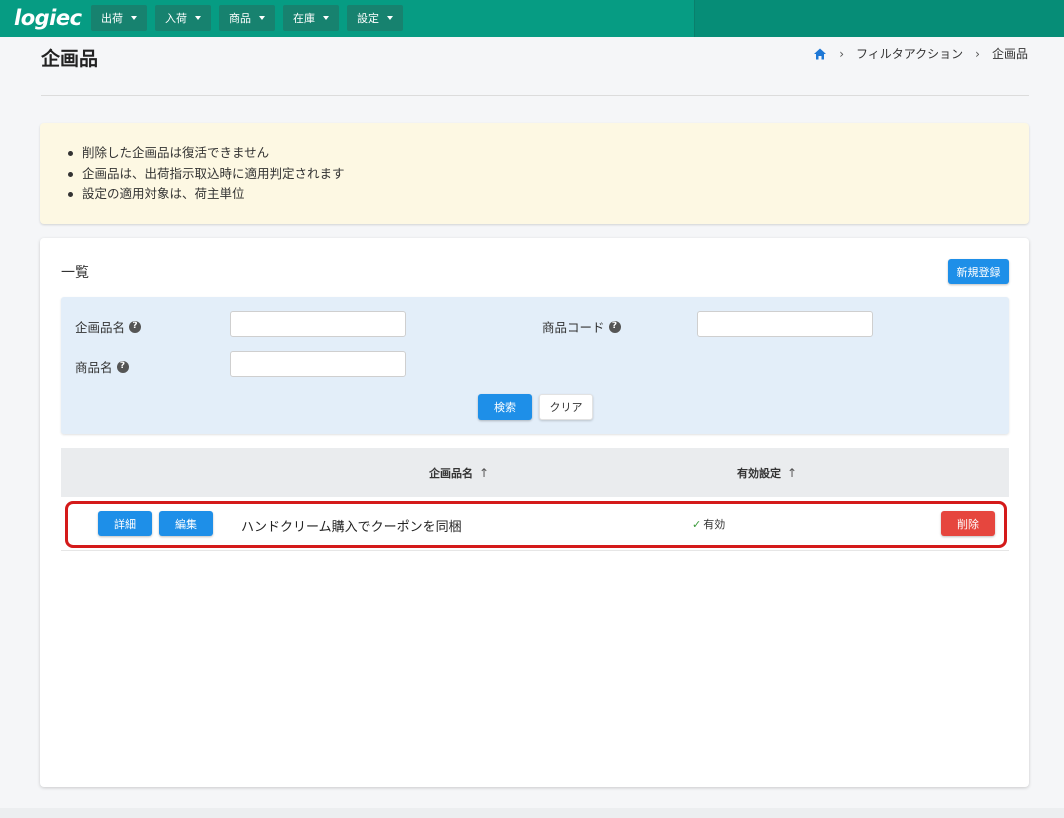 Image resolution: width=1064 pixels, height=818 pixels. I want to click on breadcrumb-item-current: 企画品, so click(1009, 54).